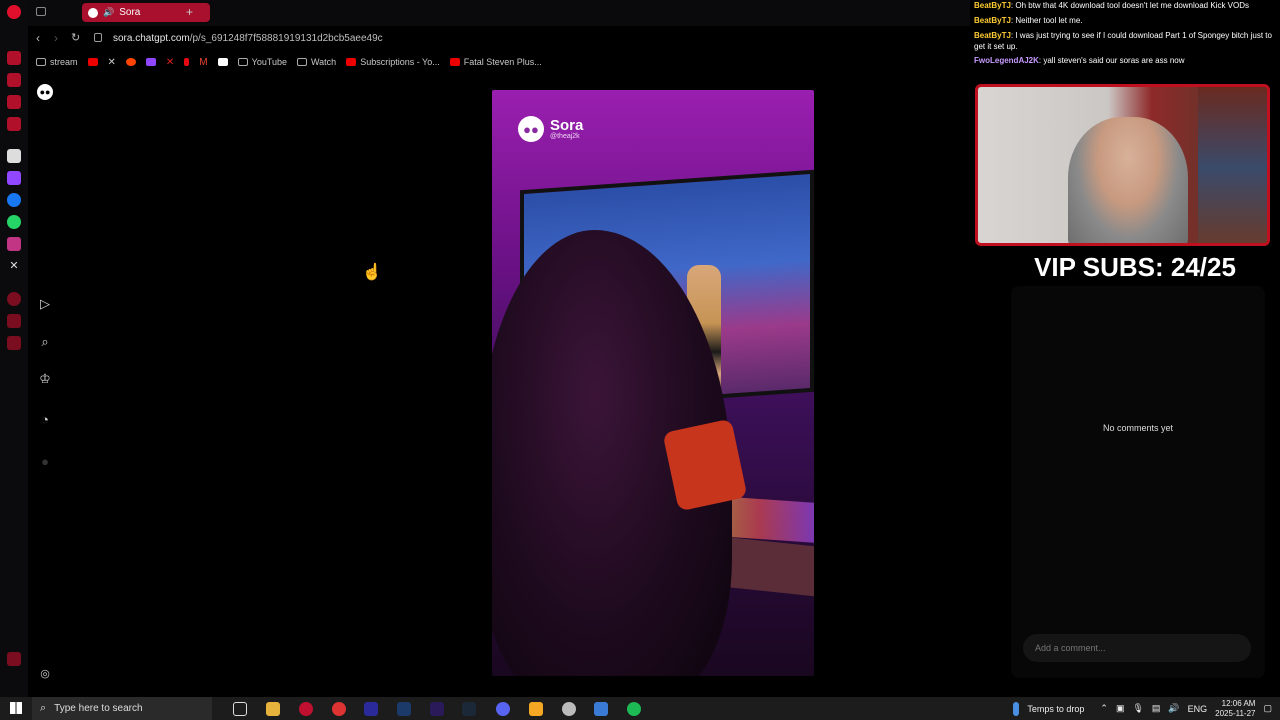 The width and height of the screenshot is (1280, 720). Describe the element at coordinates (45, 420) in the screenshot. I see `bell-icon: ◔` at that location.